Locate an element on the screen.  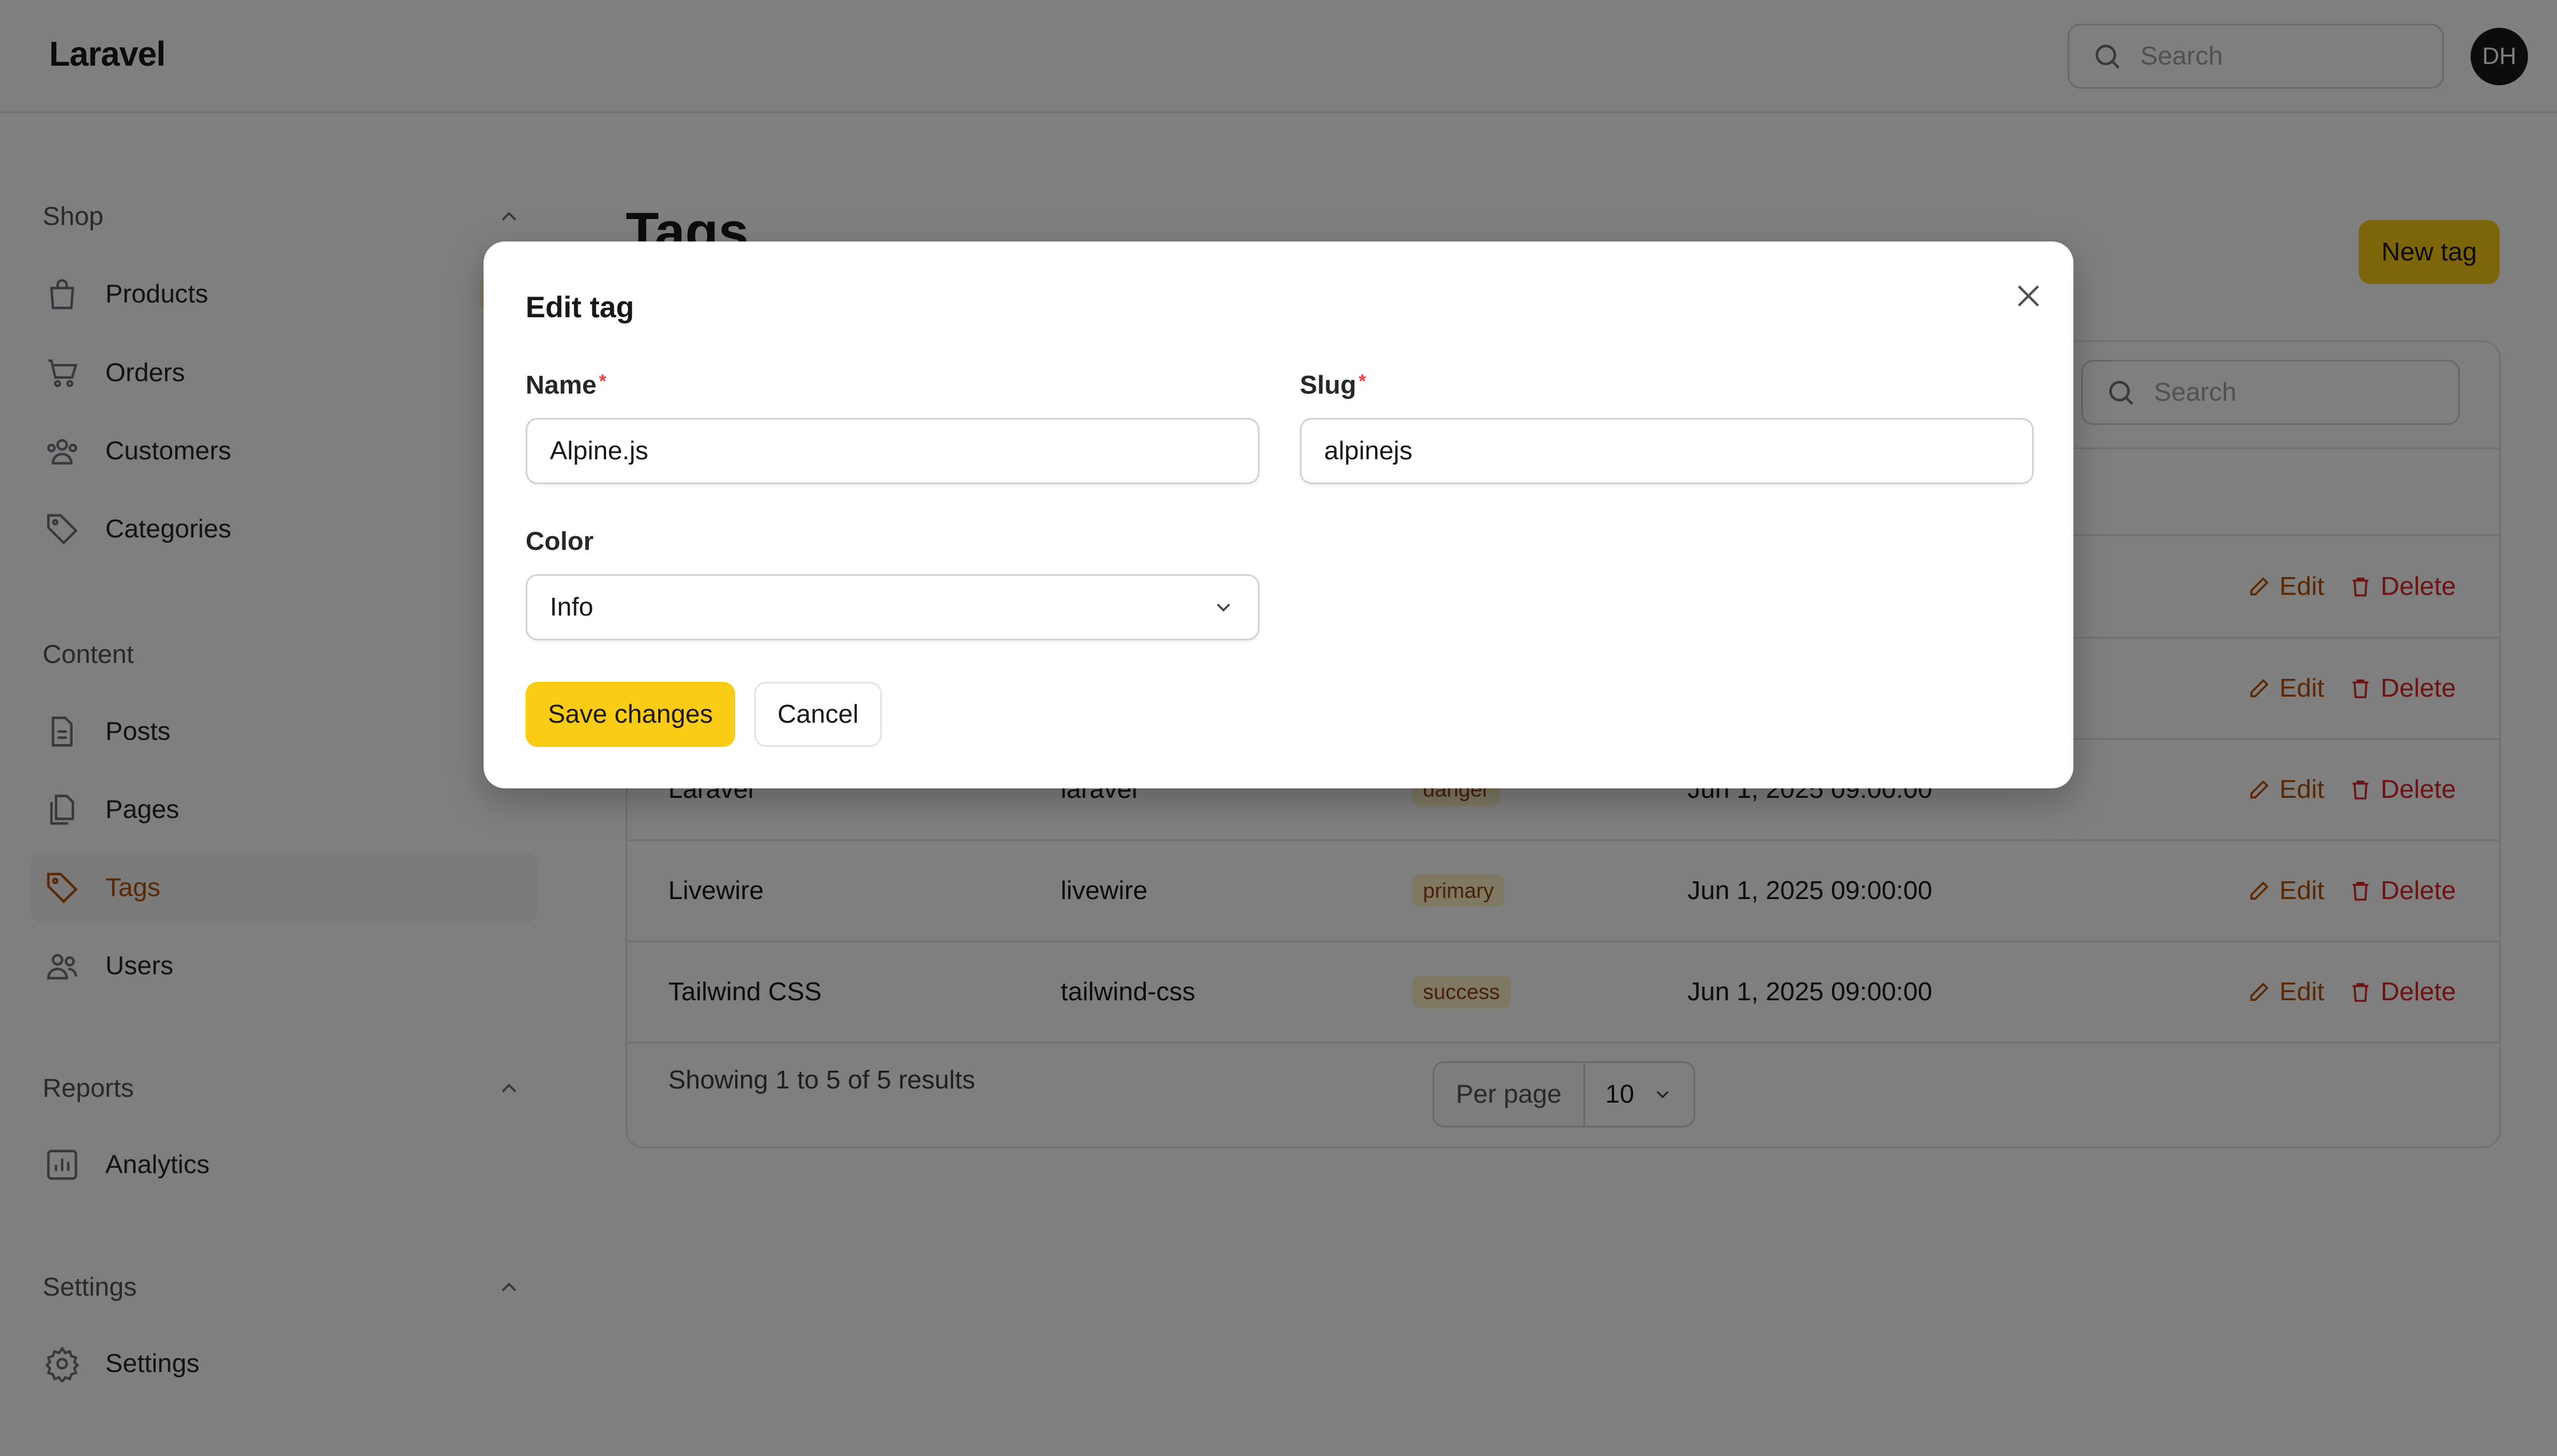
close-icon is located at coordinates (2028, 296).